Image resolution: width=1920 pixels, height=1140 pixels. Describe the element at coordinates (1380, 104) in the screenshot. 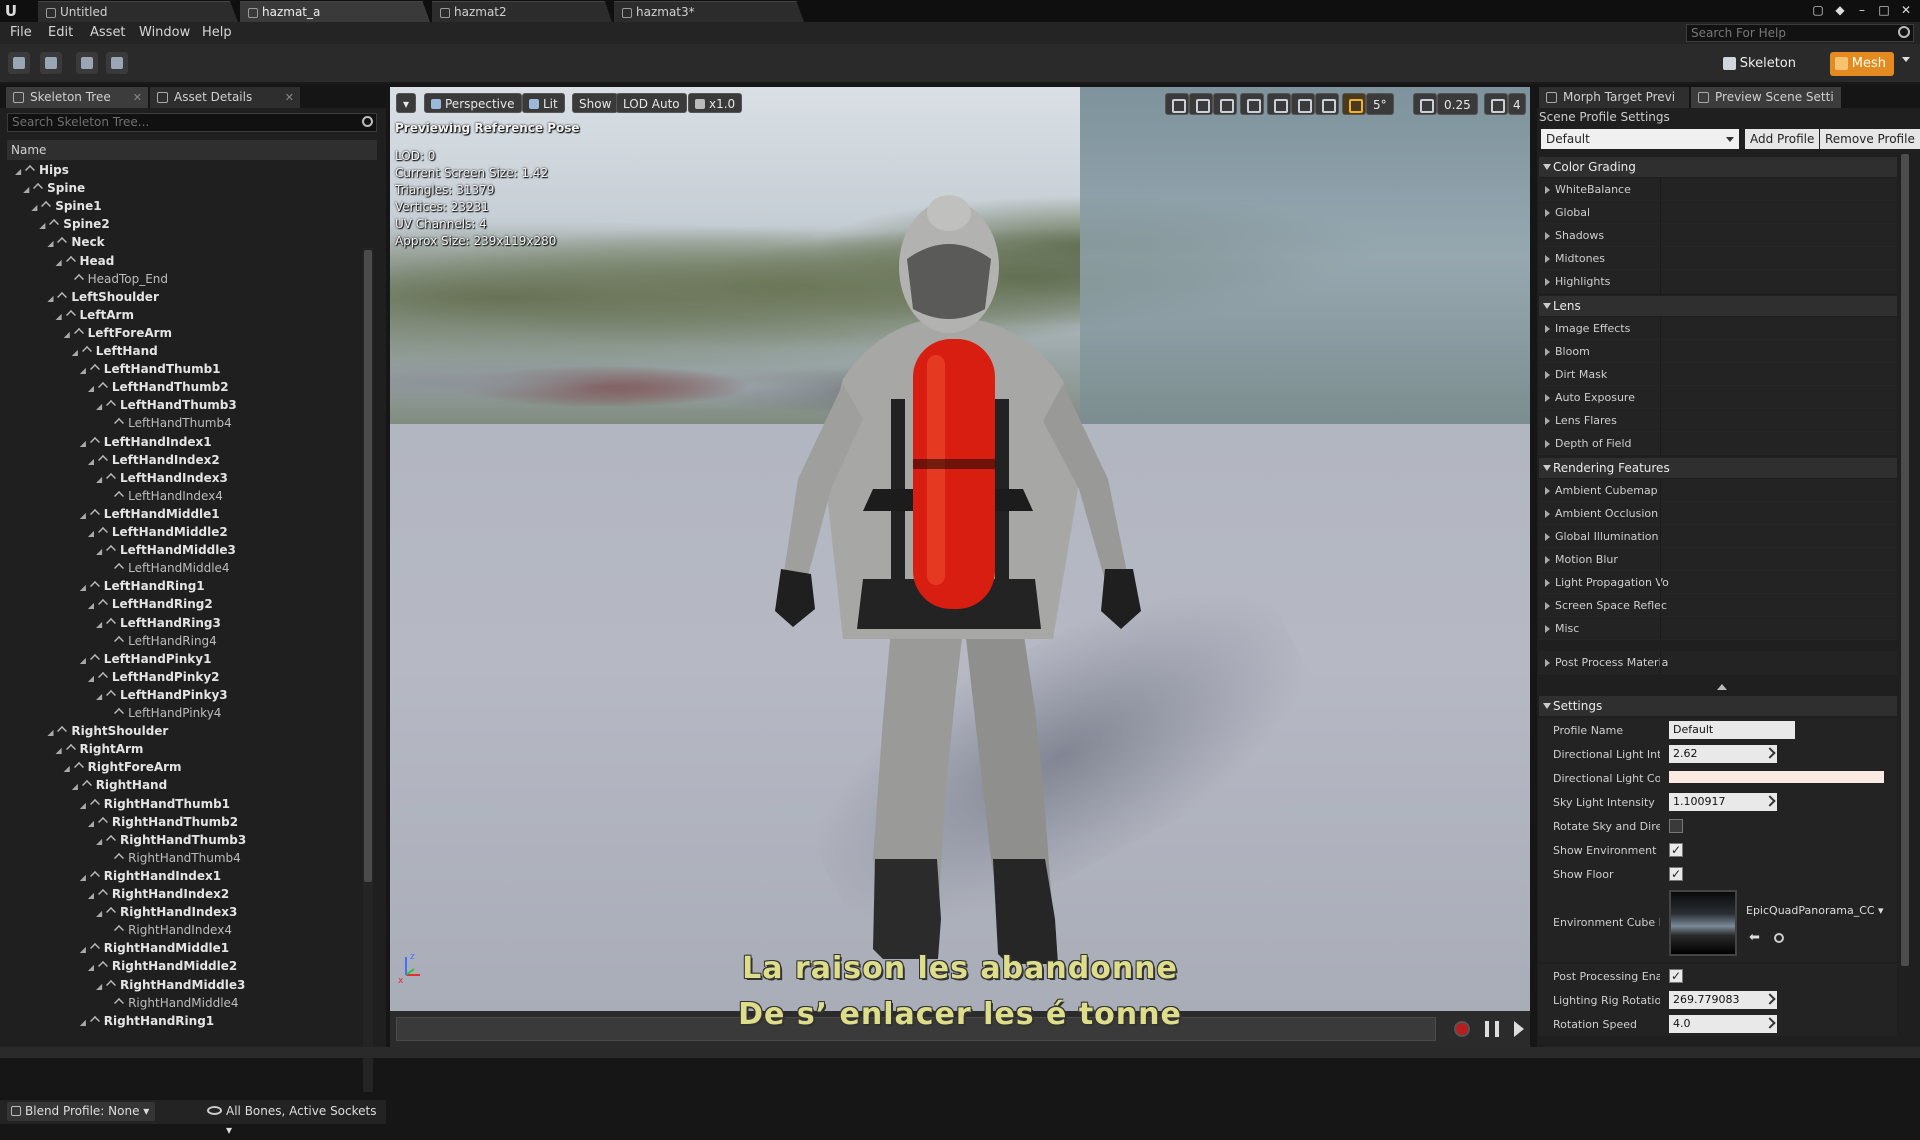

I see `rotation-snap-value: 5°` at that location.